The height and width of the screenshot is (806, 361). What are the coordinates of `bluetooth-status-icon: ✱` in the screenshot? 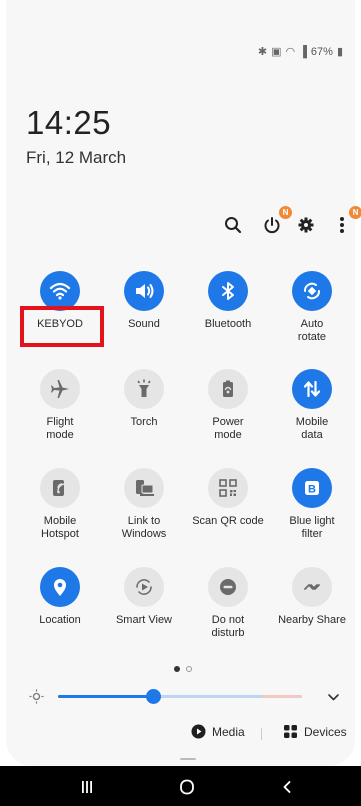 It's located at (262, 52).